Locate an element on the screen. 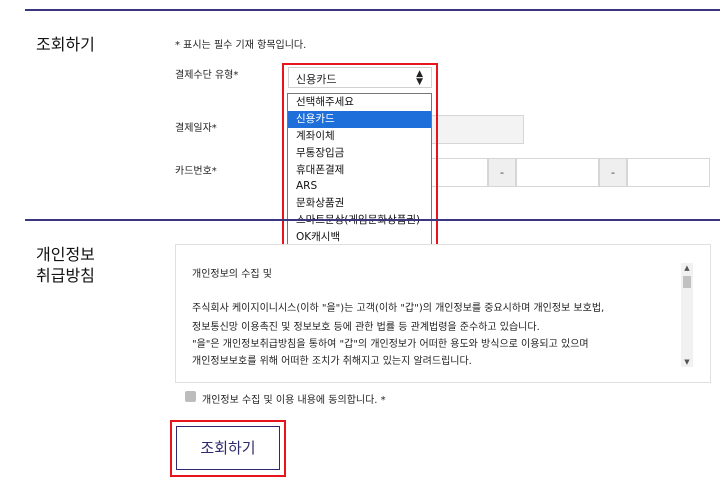 The height and width of the screenshot is (484, 720). payment-date-label: 결제일자* is located at coordinates (196, 128).